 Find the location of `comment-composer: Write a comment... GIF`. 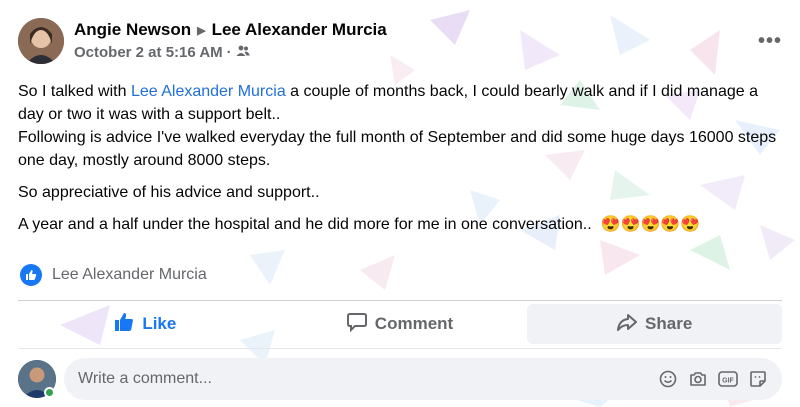

comment-composer: Write a comment... GIF is located at coordinates (400, 379).